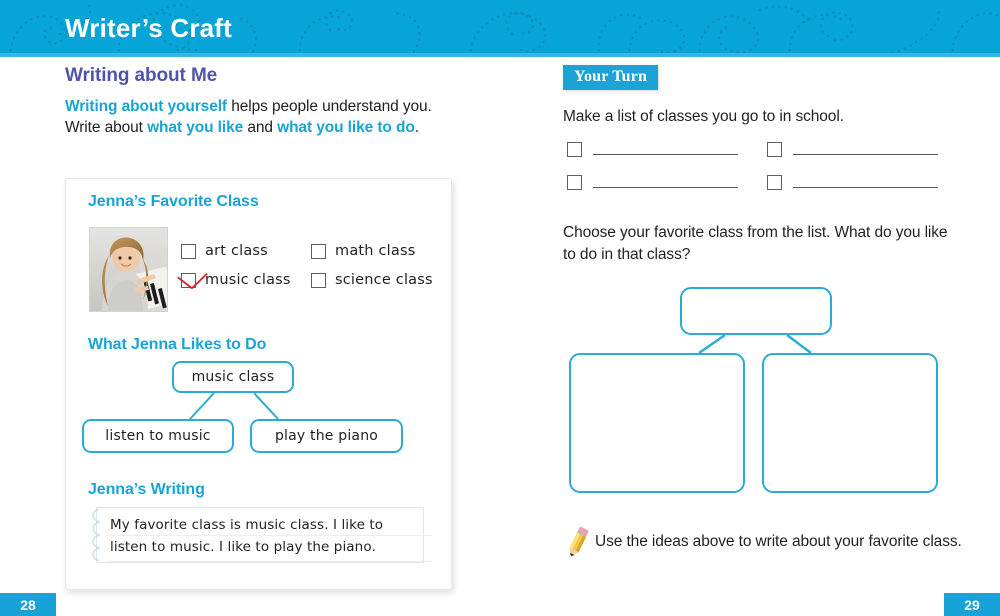  Describe the element at coordinates (96, 535) in the screenshot. I see `torn-paper-edge-icon` at that location.